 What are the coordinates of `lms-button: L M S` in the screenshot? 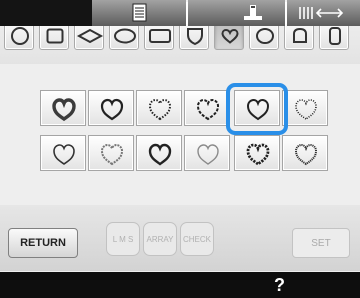 It's located at (123, 239).